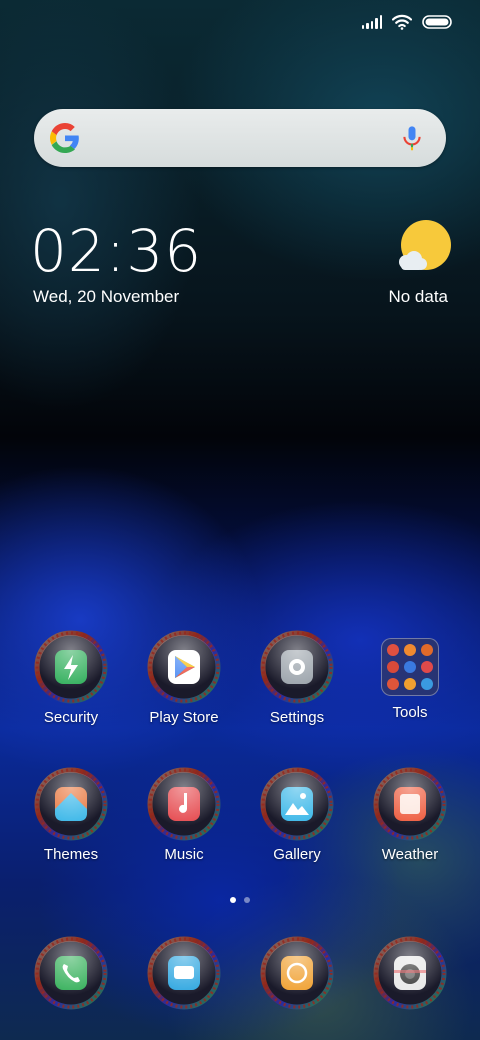  What do you see at coordinates (184, 854) in the screenshot?
I see `app-label: Music` at bounding box center [184, 854].